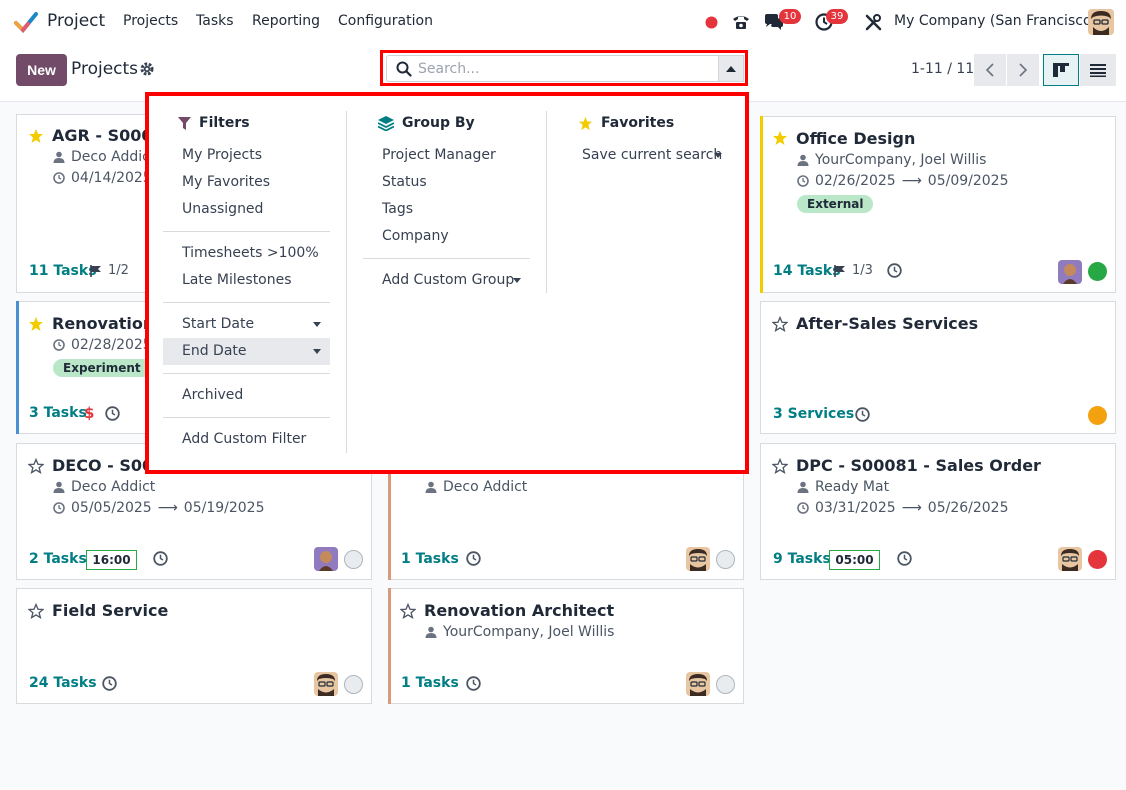  Describe the element at coordinates (246, 302) in the screenshot. I see `separator` at that location.